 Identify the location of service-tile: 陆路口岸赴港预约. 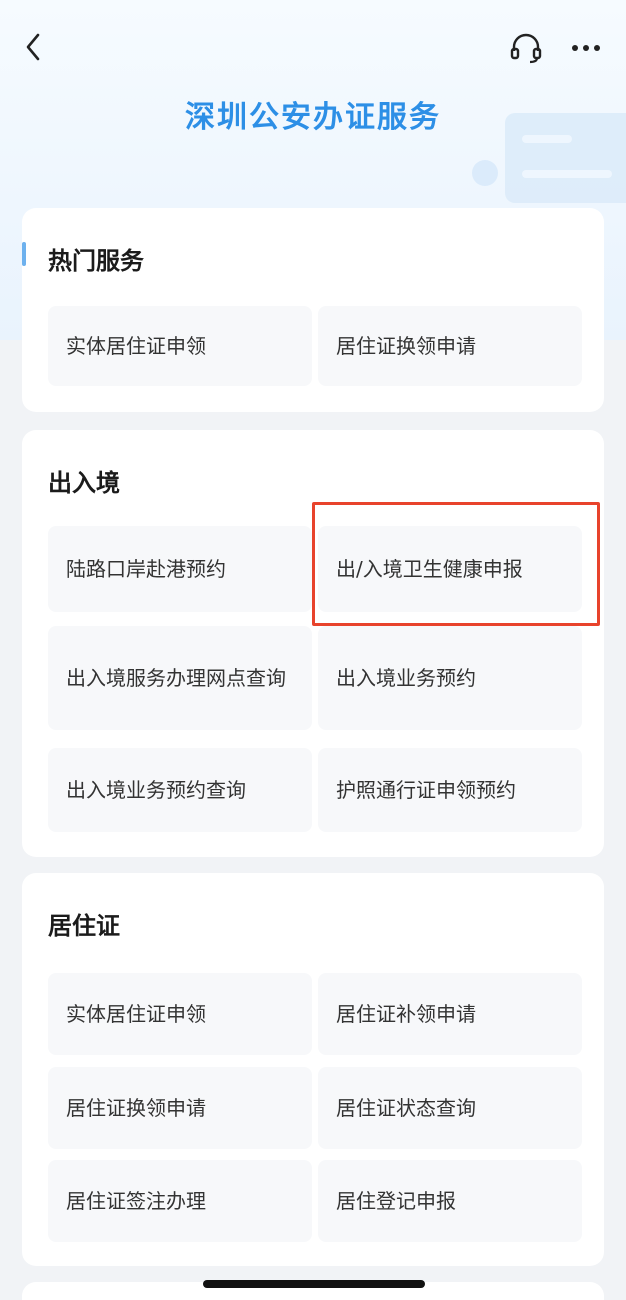
(180, 569).